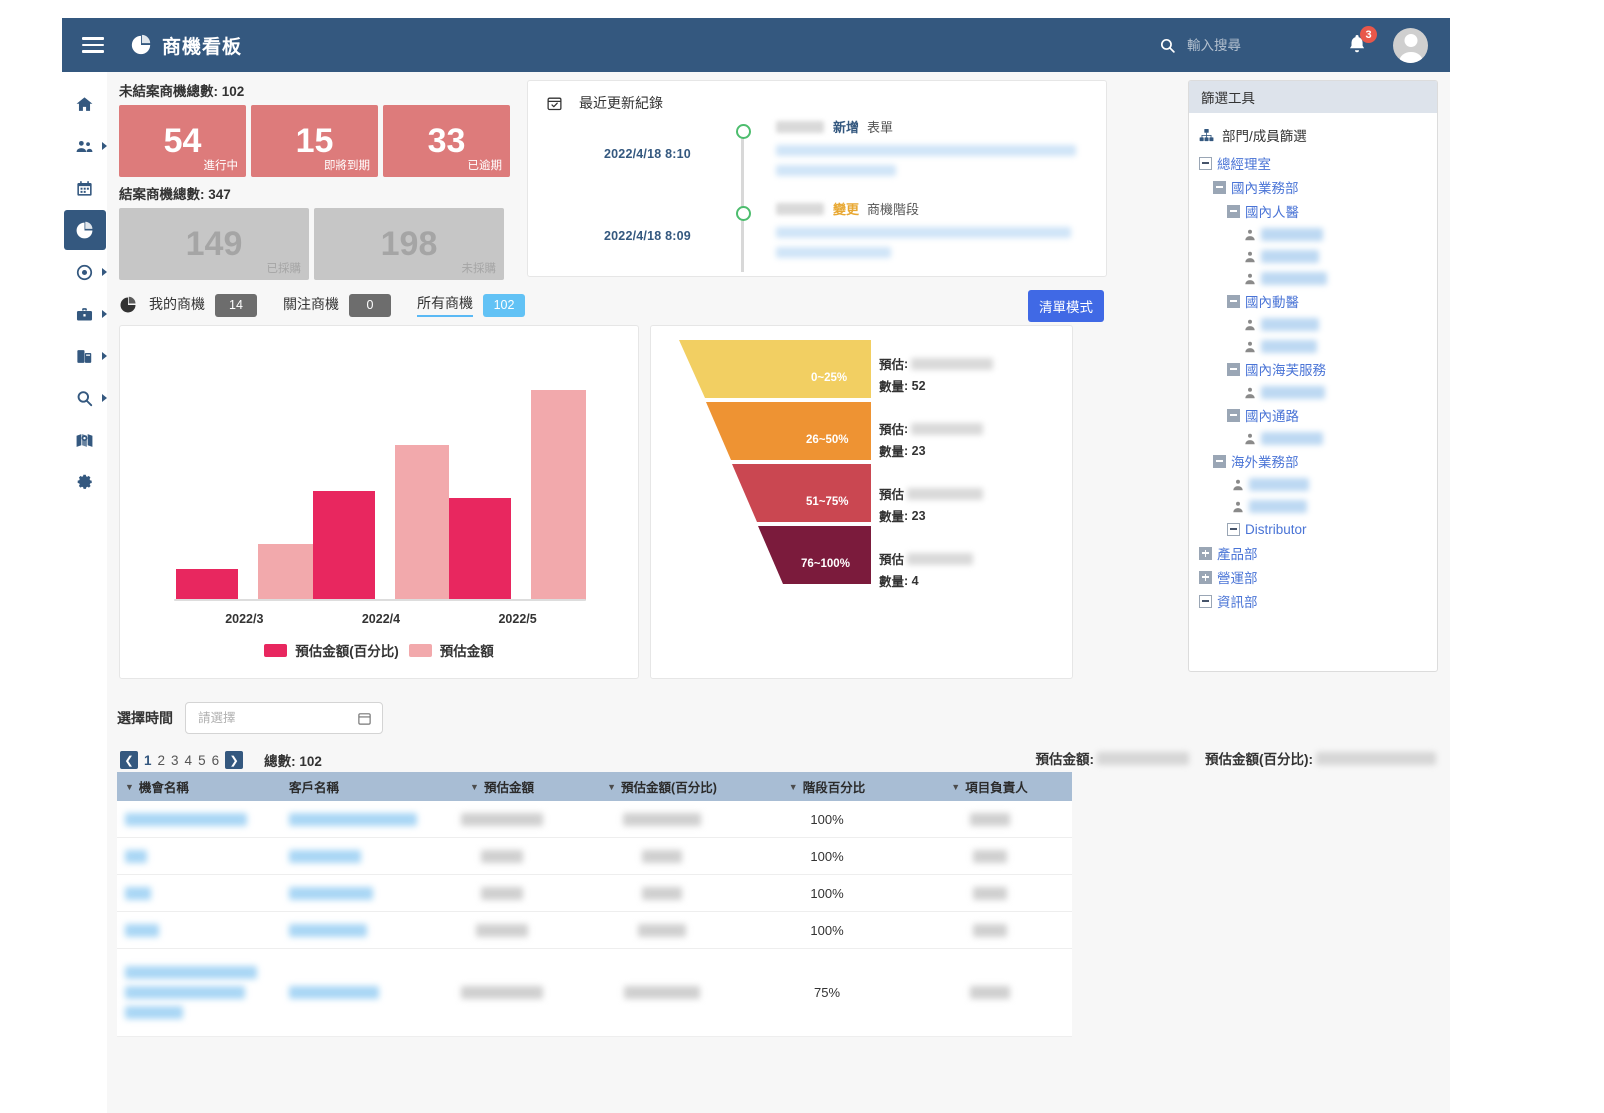 Image resolution: width=1604 pixels, height=1113 pixels. What do you see at coordinates (203, 305) in the screenshot?
I see `tab-my-opportunities: 我的商機 14` at bounding box center [203, 305].